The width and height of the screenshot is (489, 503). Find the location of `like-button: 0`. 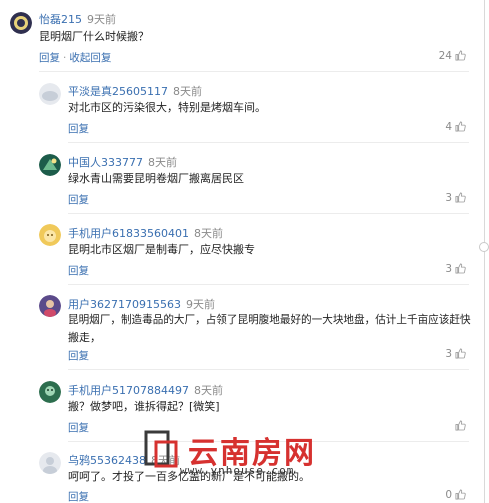

like-button: 0 is located at coordinates (446, 495).